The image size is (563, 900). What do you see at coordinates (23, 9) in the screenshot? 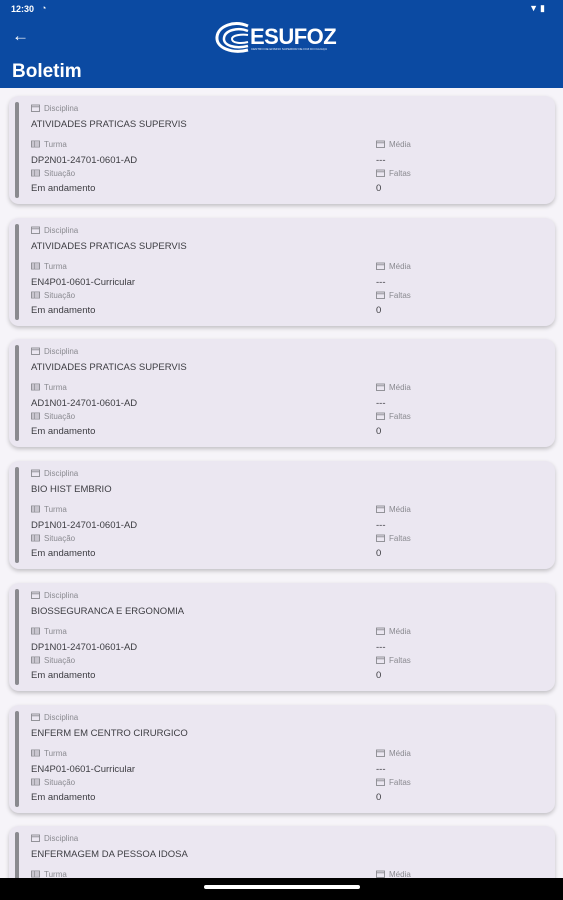
I see `status-time: 12:30` at bounding box center [23, 9].